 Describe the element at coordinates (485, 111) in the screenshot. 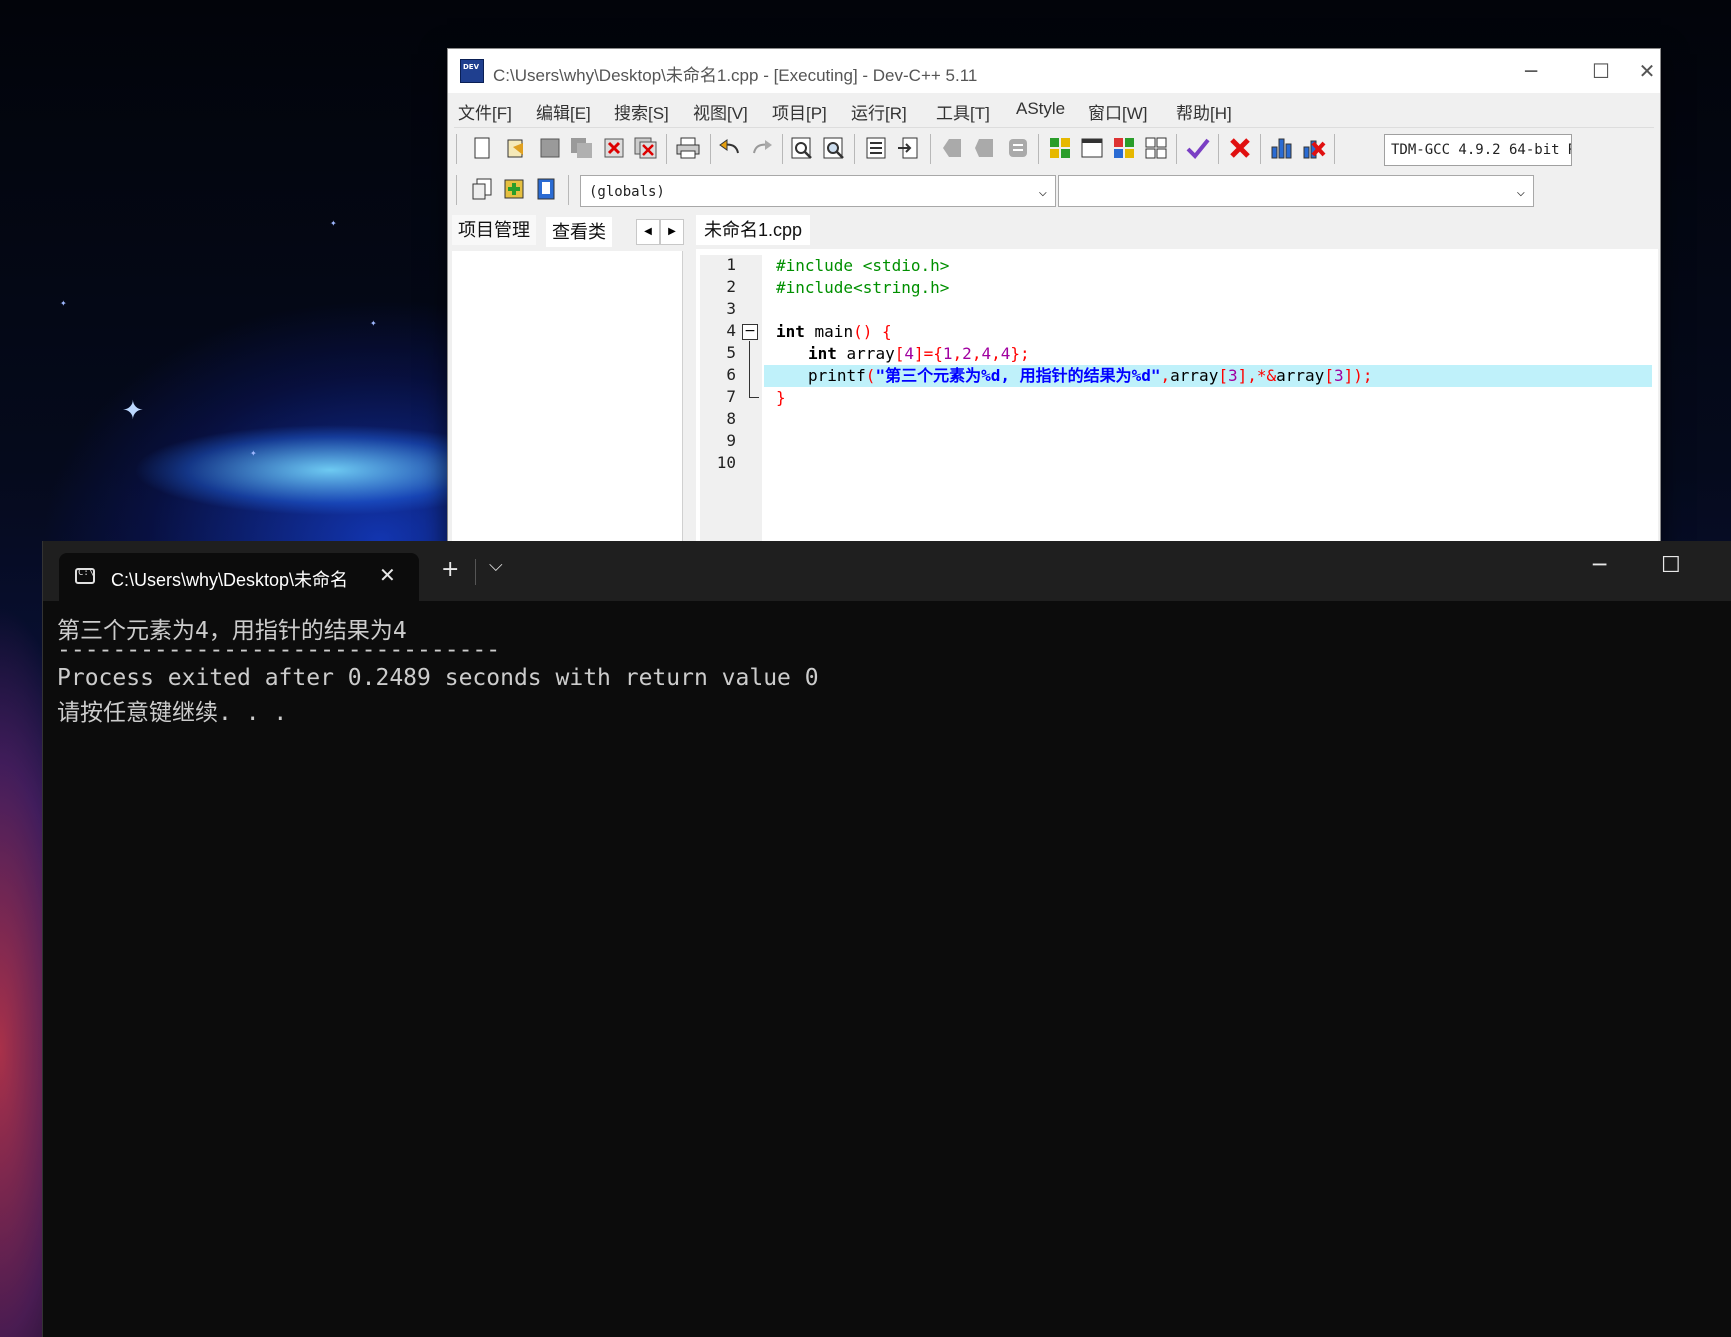

I see `menu-file: 文件[F]` at that location.